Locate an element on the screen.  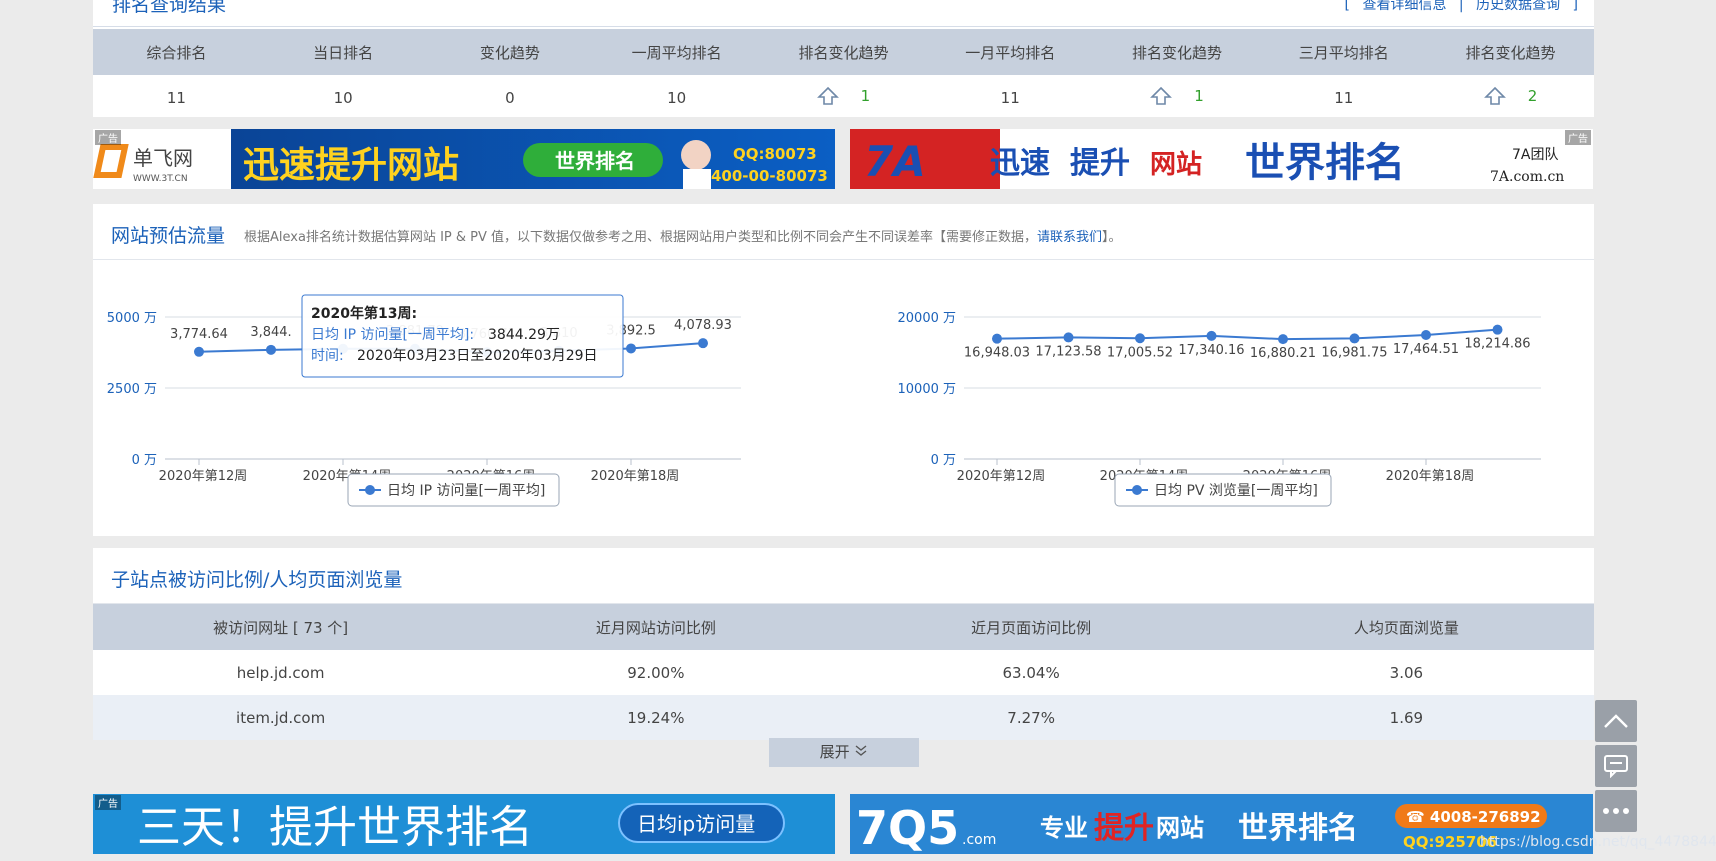
data-label: 16,948.03 is located at coordinates (997, 353).